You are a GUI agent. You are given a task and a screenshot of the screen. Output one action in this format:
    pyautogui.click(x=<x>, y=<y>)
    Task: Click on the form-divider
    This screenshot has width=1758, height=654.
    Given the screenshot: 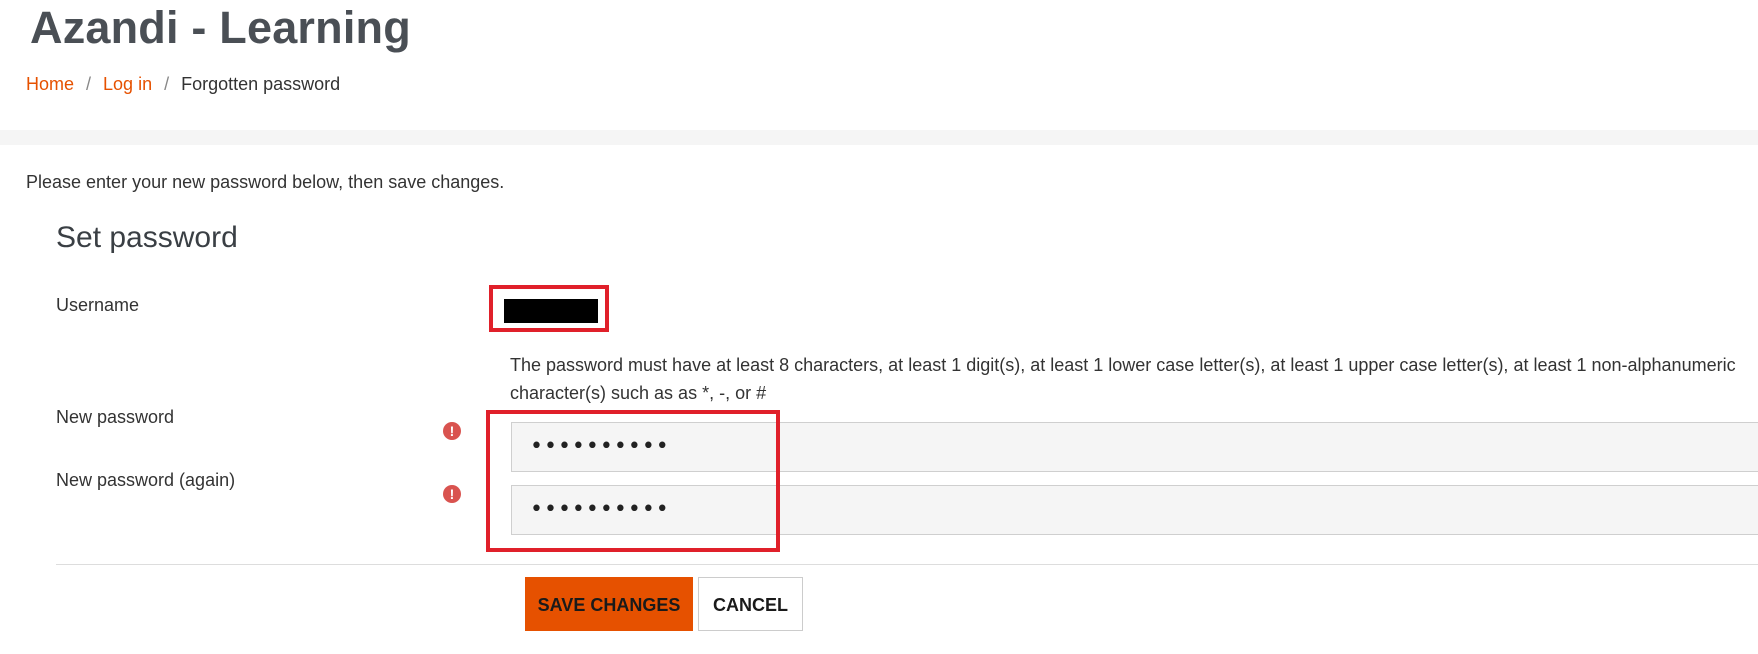 What is the action you would take?
    pyautogui.click(x=907, y=564)
    